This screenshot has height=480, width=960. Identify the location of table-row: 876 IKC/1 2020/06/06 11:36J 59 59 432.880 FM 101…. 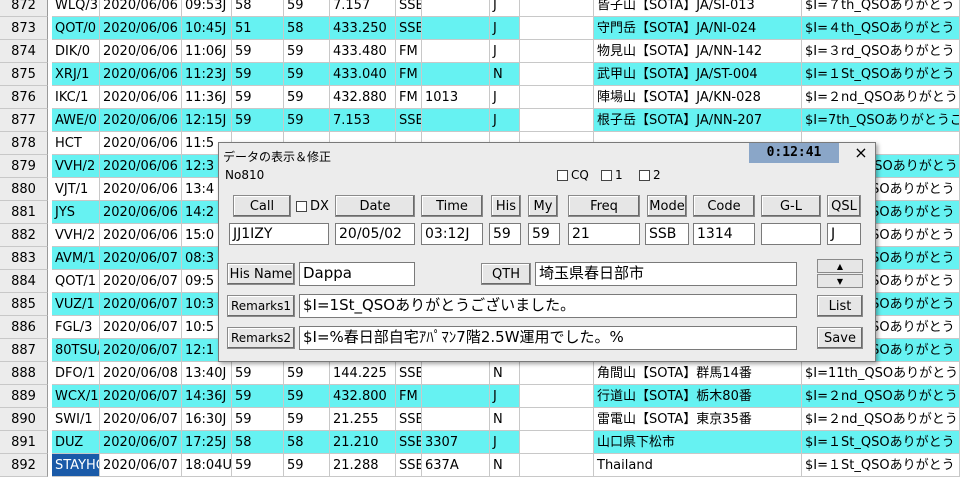
(480, 97).